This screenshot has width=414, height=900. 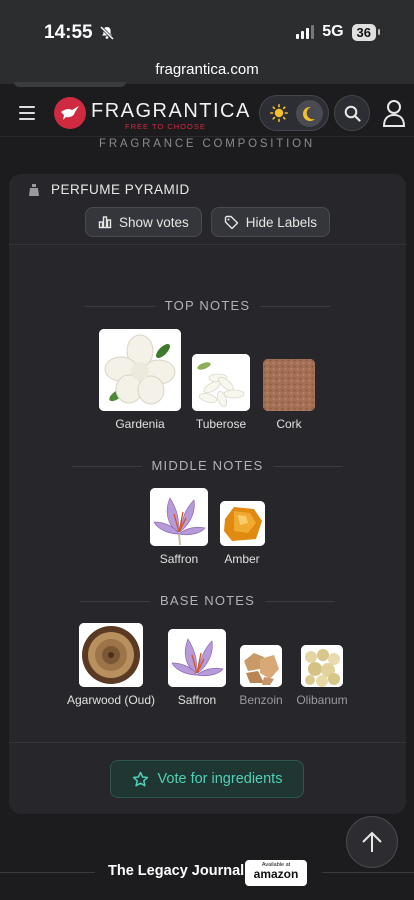 What do you see at coordinates (289, 424) in the screenshot?
I see `cork-label: Cork` at bounding box center [289, 424].